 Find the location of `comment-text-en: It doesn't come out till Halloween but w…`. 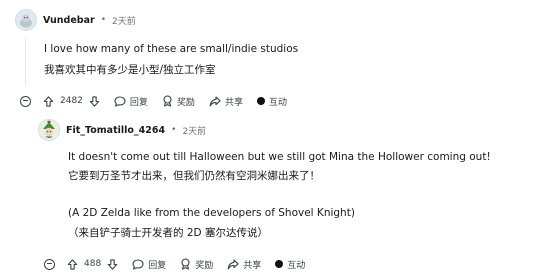

comment-text-en: It doesn't come out till Halloween but w… is located at coordinates (279, 157).